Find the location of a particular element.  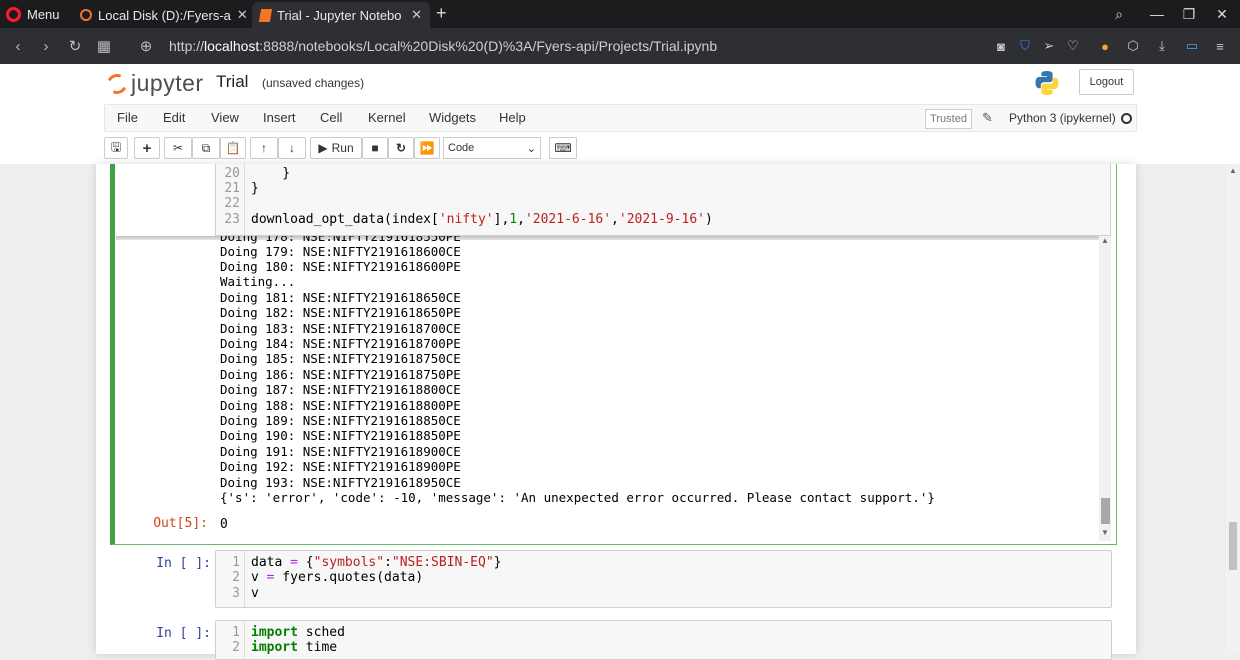

move-up-button: ↑ is located at coordinates (264, 148).